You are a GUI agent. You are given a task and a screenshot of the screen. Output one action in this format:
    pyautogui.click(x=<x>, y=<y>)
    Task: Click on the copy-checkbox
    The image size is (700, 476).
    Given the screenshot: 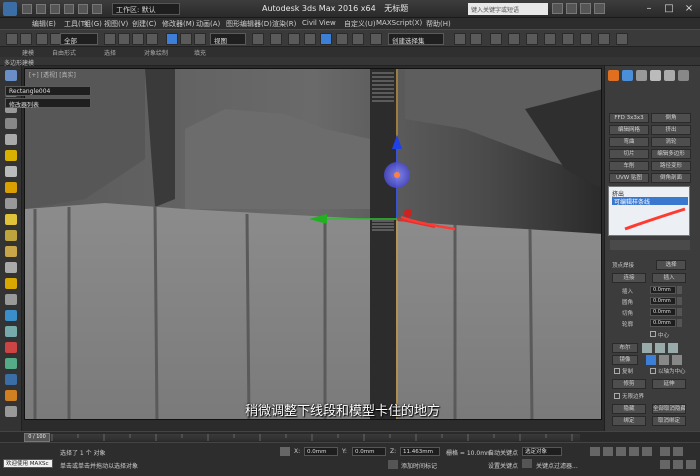 What is the action you would take?
    pyautogui.click(x=617, y=371)
    